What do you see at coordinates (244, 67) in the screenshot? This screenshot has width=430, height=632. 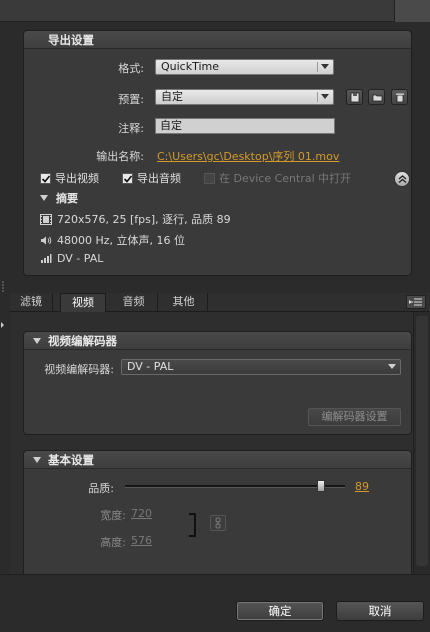 I see `format-dropdown: QuickTime` at bounding box center [244, 67].